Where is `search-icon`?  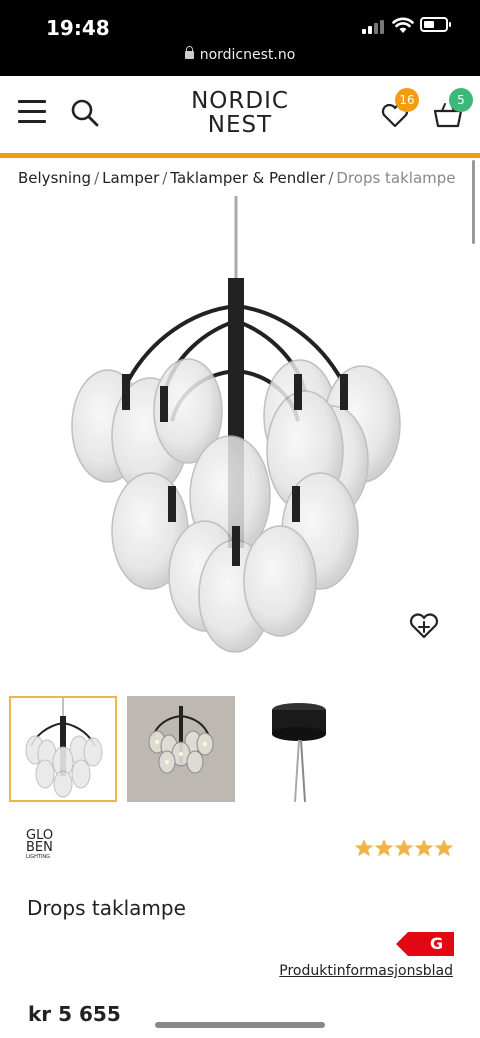 search-icon is located at coordinates (85, 113).